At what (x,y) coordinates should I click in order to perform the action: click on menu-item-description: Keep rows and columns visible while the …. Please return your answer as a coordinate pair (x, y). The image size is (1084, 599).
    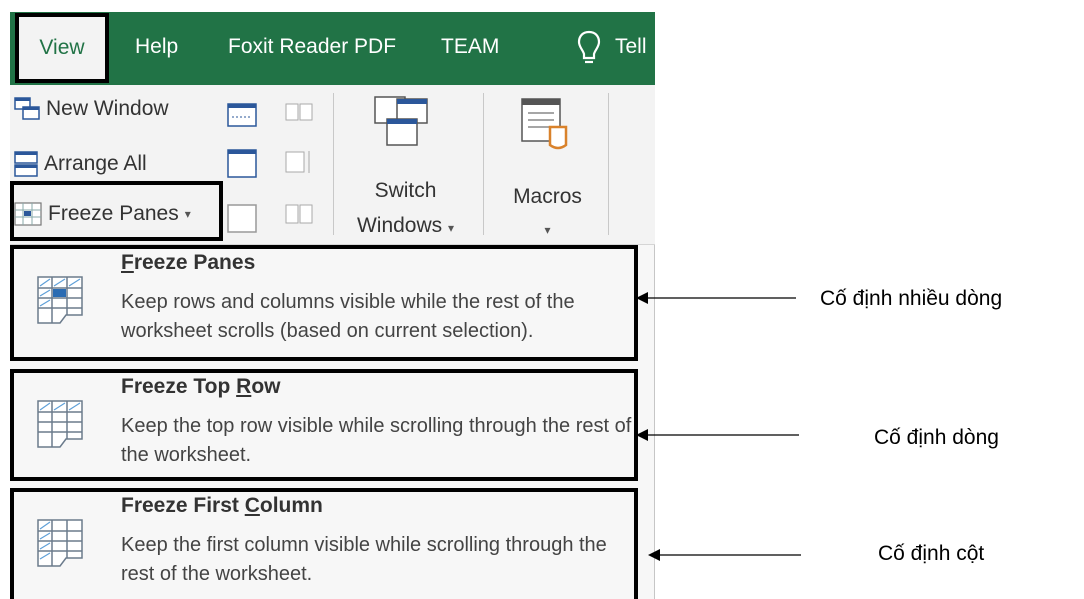
    Looking at the image, I should click on (348, 316).